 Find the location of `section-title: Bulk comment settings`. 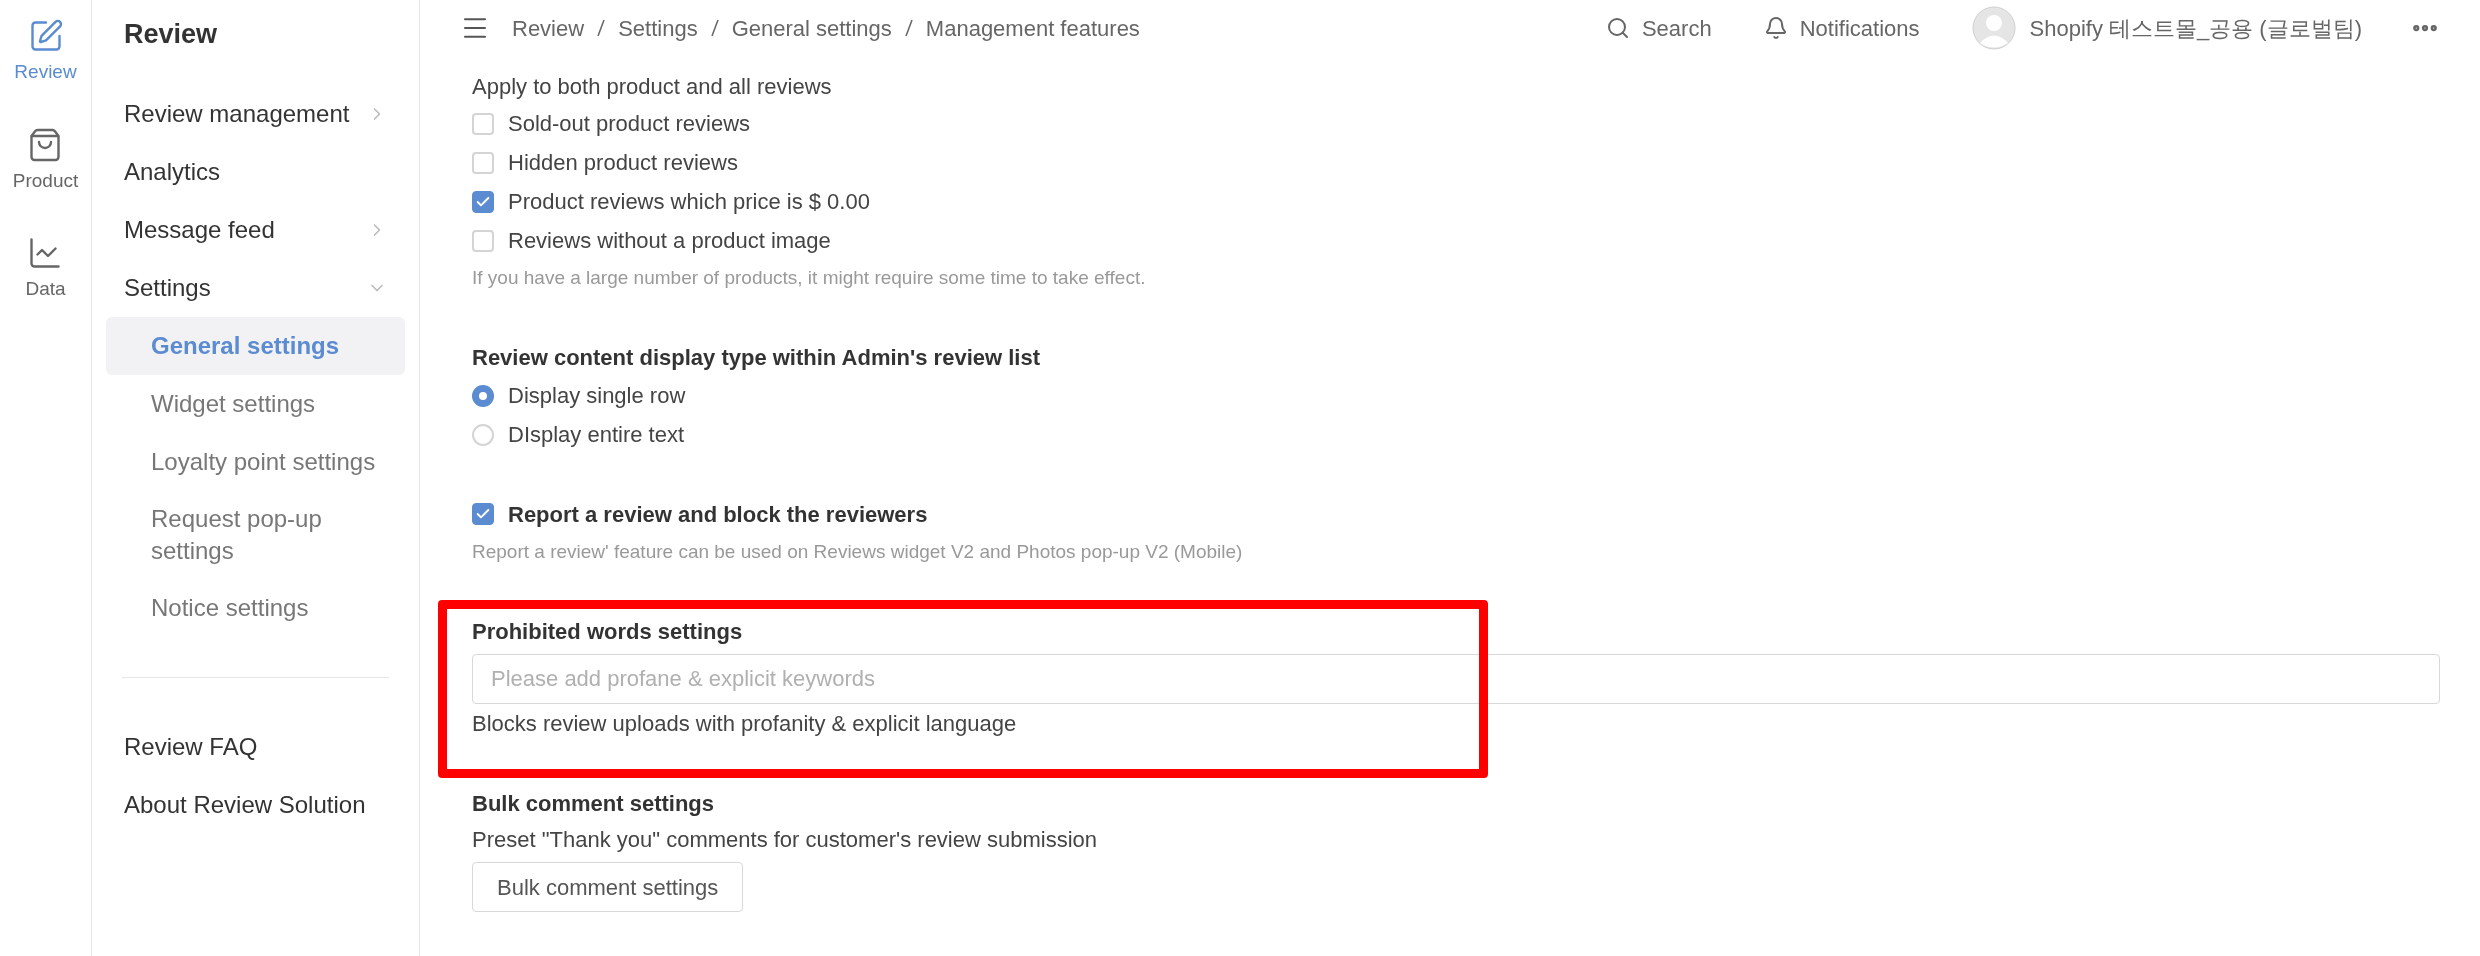

section-title: Bulk comment settings is located at coordinates (594, 804).